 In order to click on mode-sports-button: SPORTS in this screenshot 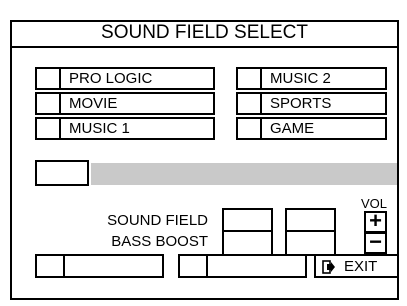, I will do `click(311, 103)`.